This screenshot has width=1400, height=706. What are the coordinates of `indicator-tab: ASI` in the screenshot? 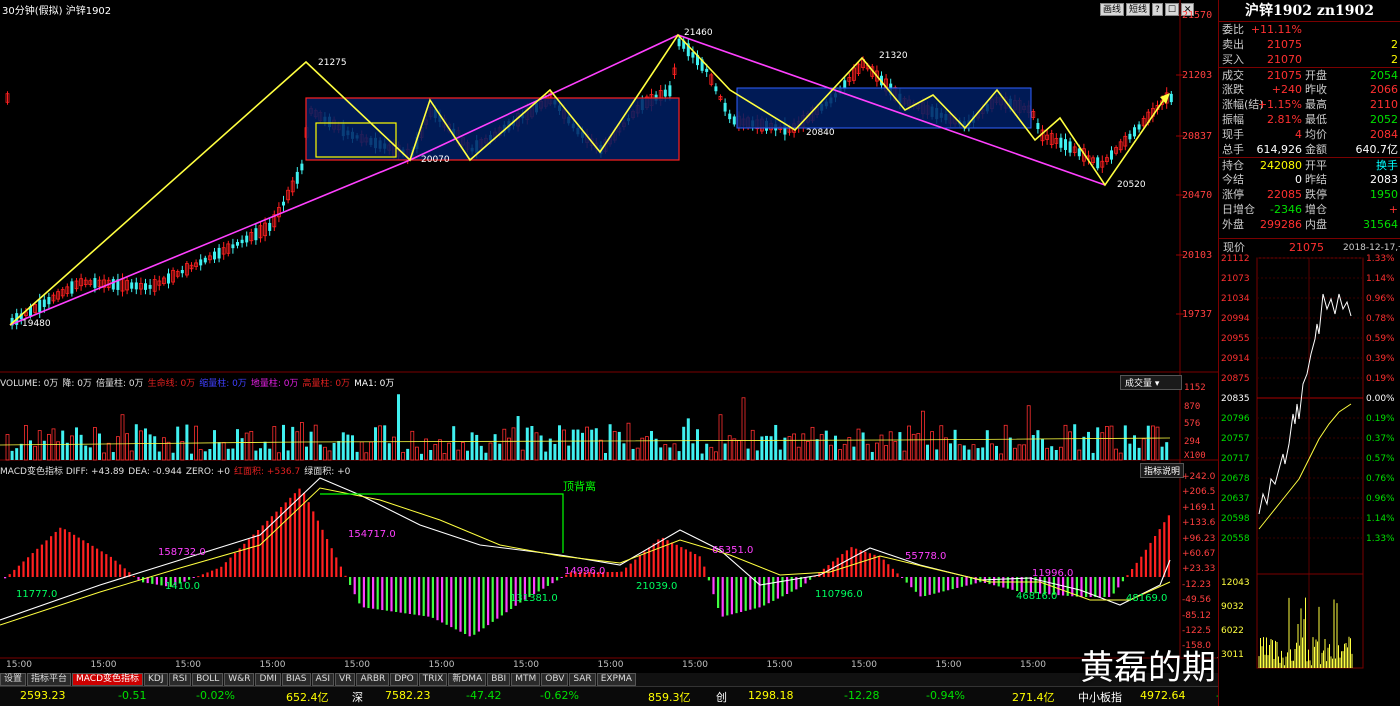 It's located at (323, 679).